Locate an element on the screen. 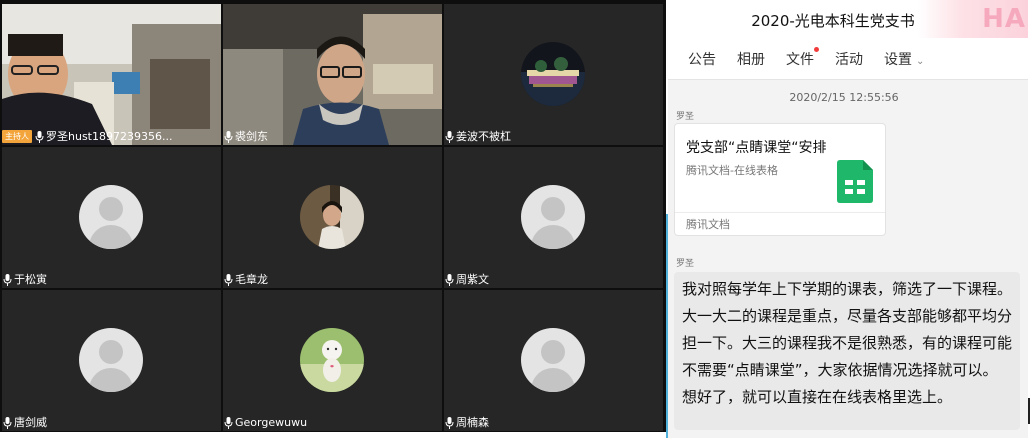 The height and width of the screenshot is (438, 1034). video-tile: 姜波不被杠 is located at coordinates (553, 74).